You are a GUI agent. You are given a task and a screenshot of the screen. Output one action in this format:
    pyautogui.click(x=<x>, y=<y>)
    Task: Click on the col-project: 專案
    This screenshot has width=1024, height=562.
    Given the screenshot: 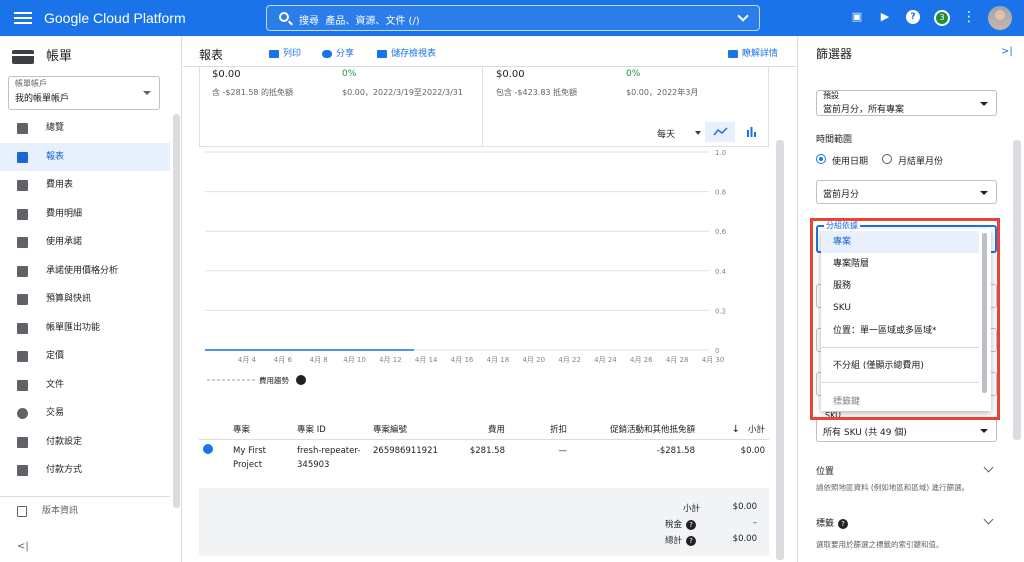 What is the action you would take?
    pyautogui.click(x=261, y=429)
    